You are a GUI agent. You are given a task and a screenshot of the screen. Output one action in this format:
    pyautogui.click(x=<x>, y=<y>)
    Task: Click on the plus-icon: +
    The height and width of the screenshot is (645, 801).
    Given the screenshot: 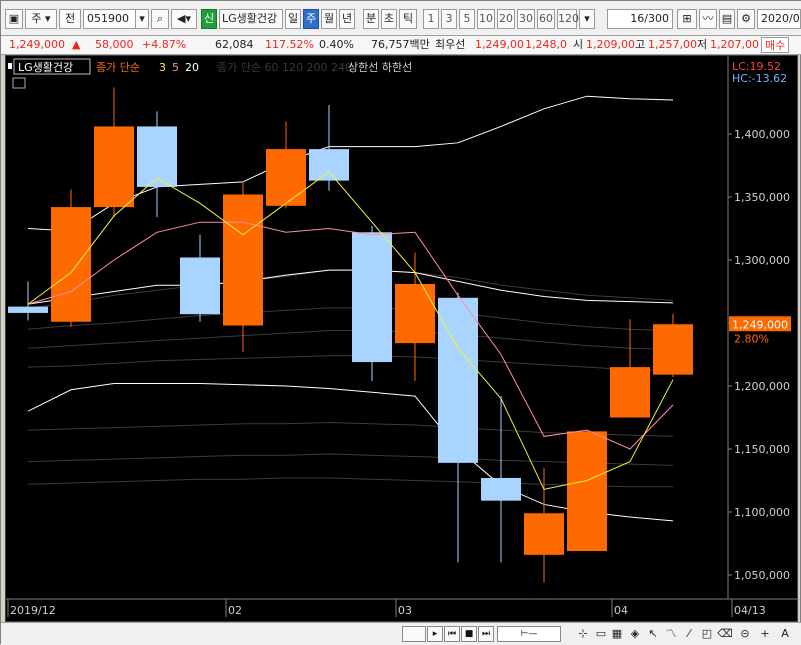 What is the action you would take?
    pyautogui.click(x=765, y=634)
    